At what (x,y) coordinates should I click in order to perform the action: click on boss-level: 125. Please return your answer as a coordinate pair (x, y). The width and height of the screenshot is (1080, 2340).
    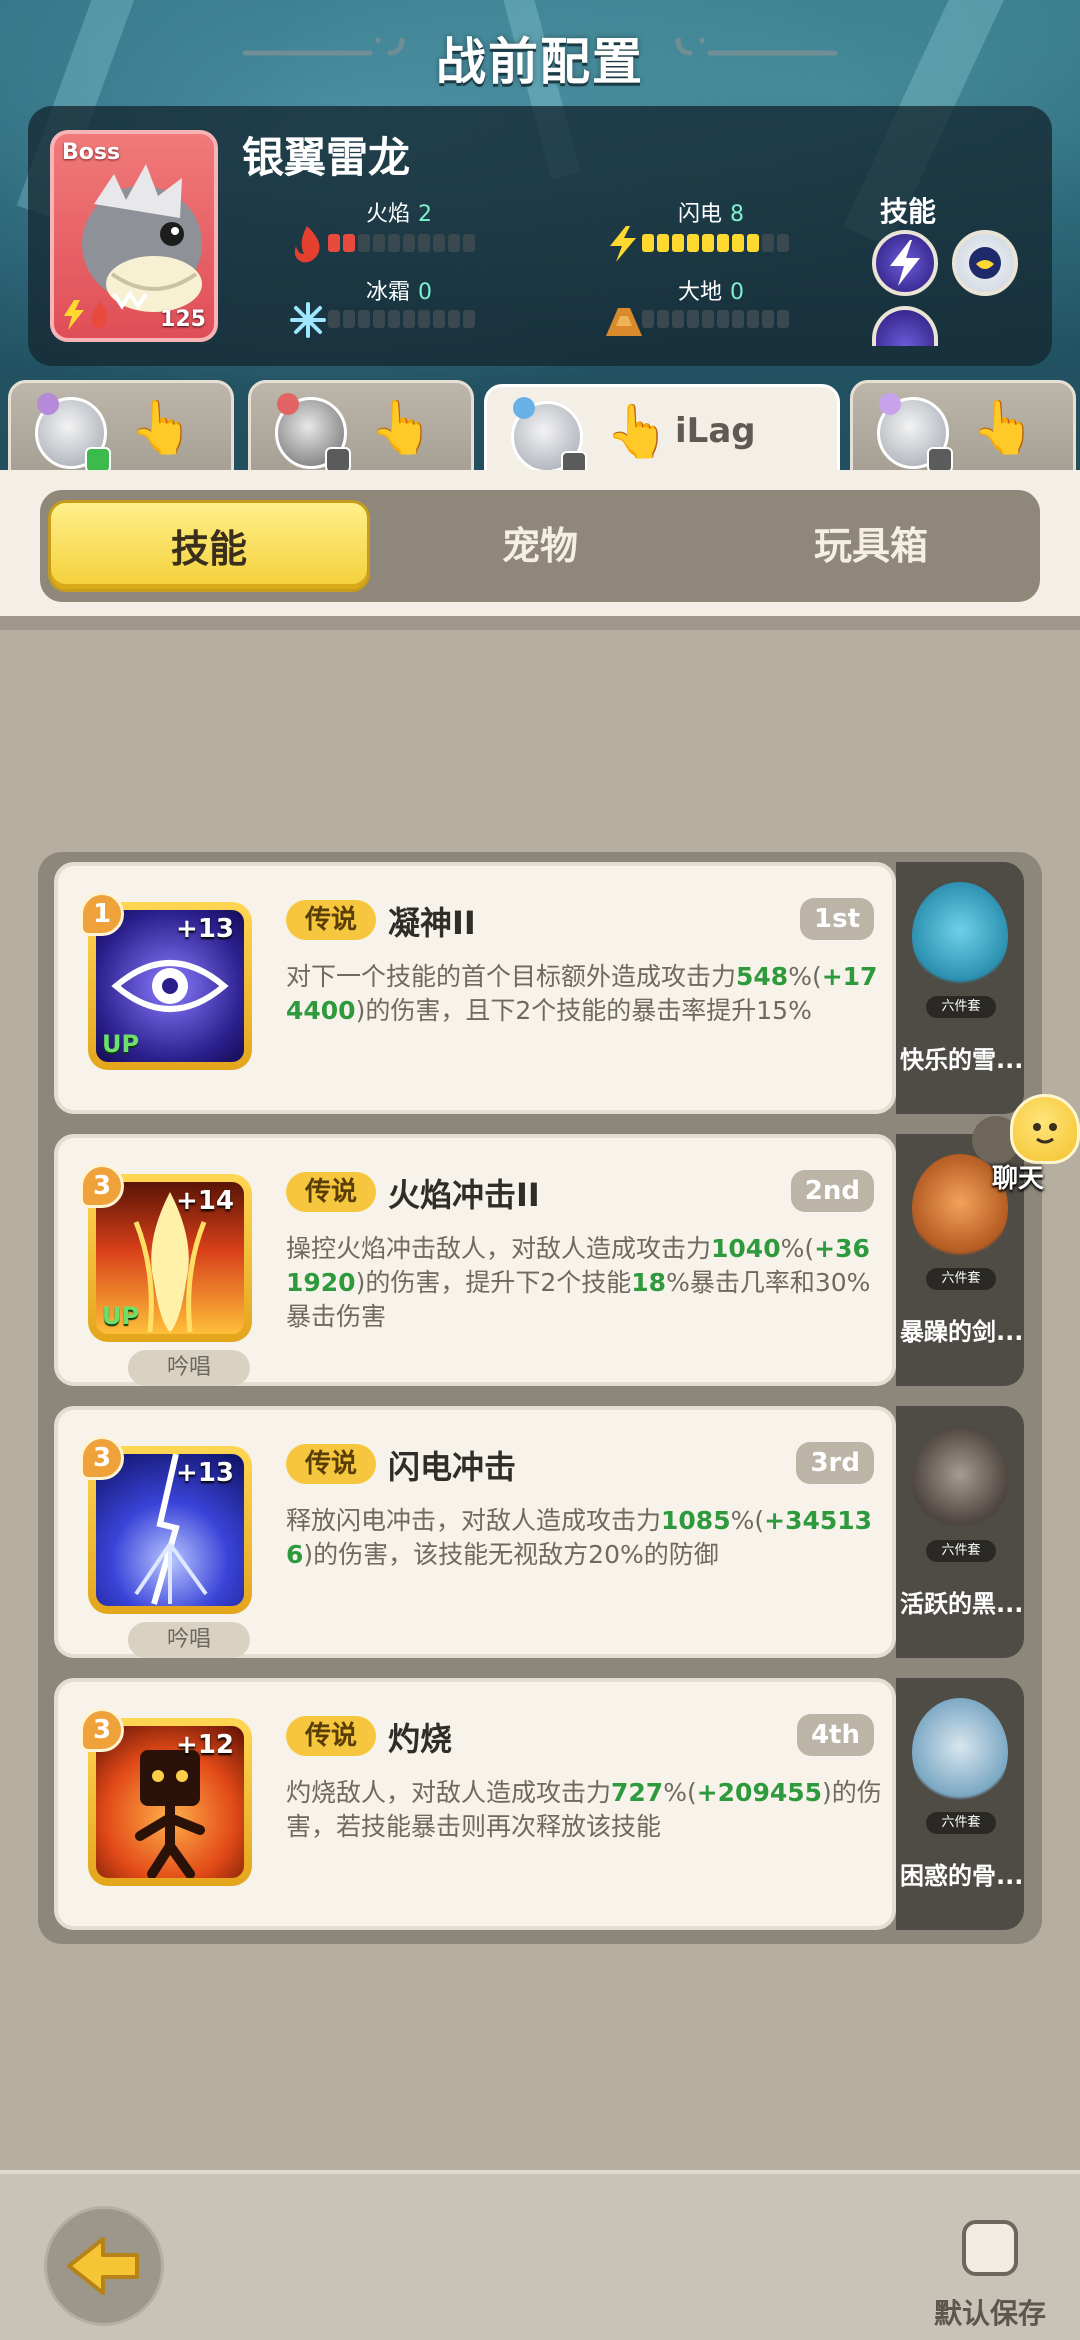
    Looking at the image, I should click on (183, 319).